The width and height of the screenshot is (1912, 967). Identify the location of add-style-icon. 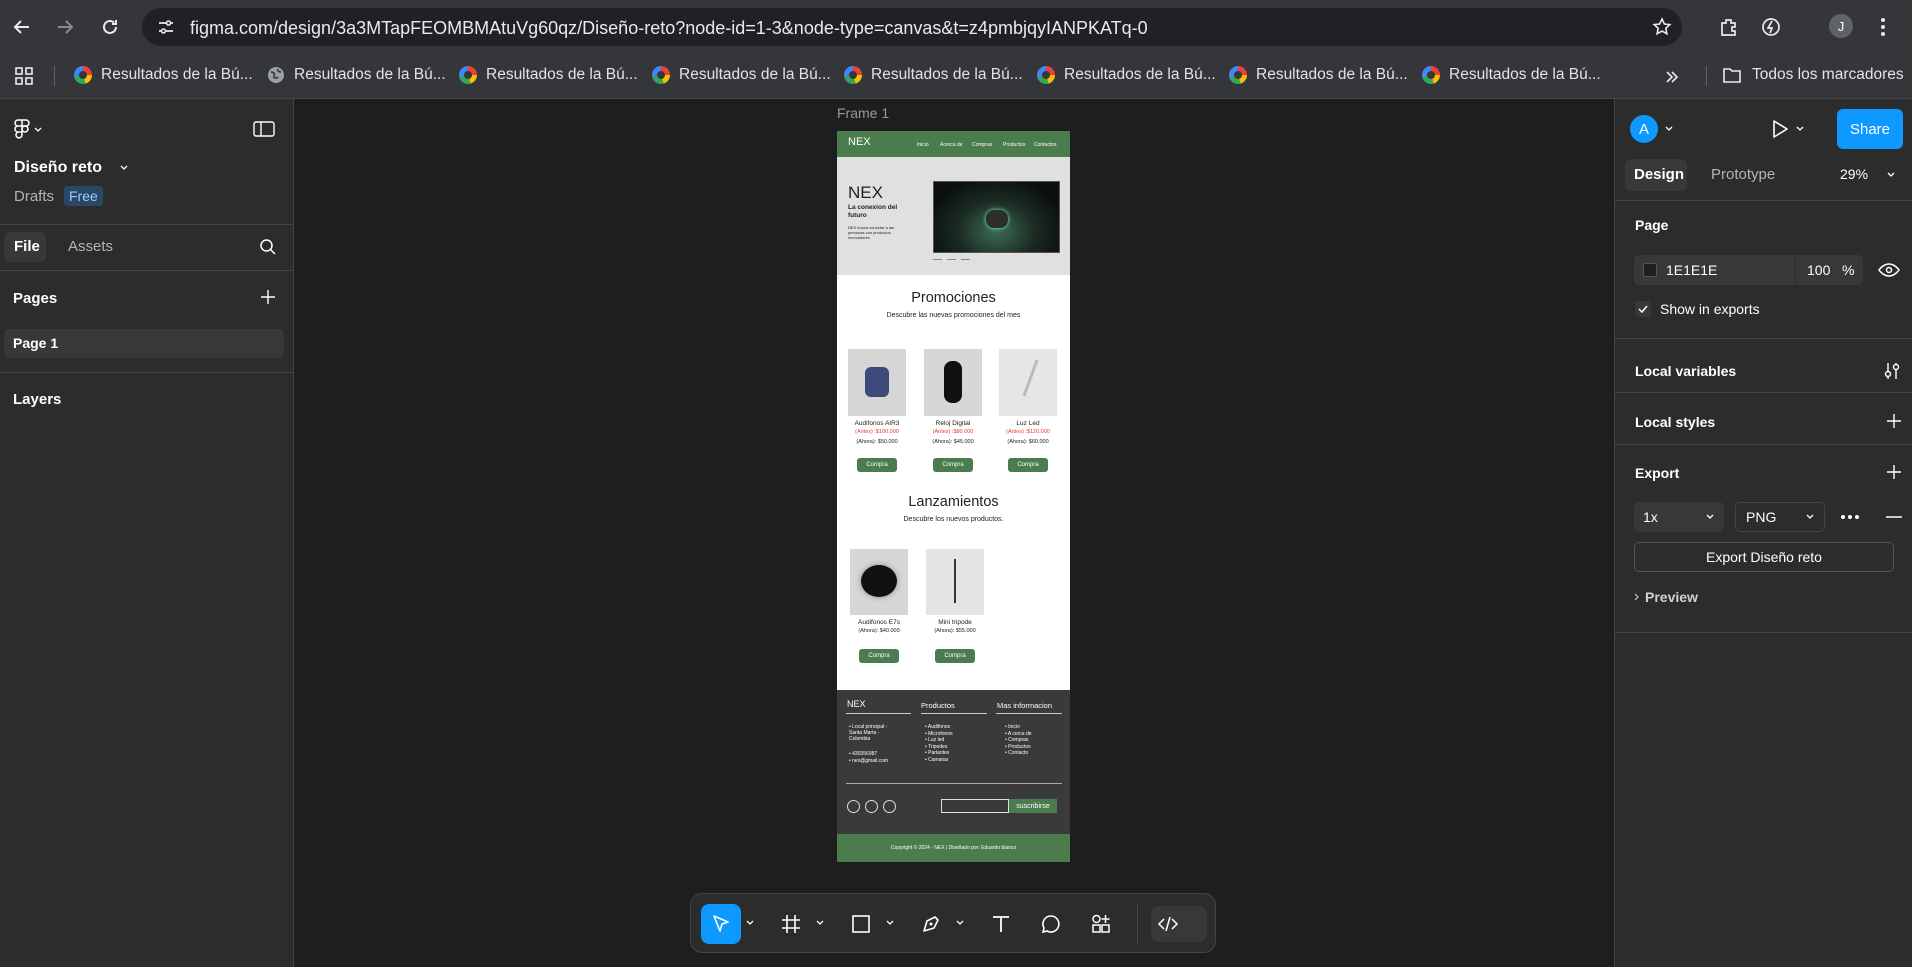
(1894, 421).